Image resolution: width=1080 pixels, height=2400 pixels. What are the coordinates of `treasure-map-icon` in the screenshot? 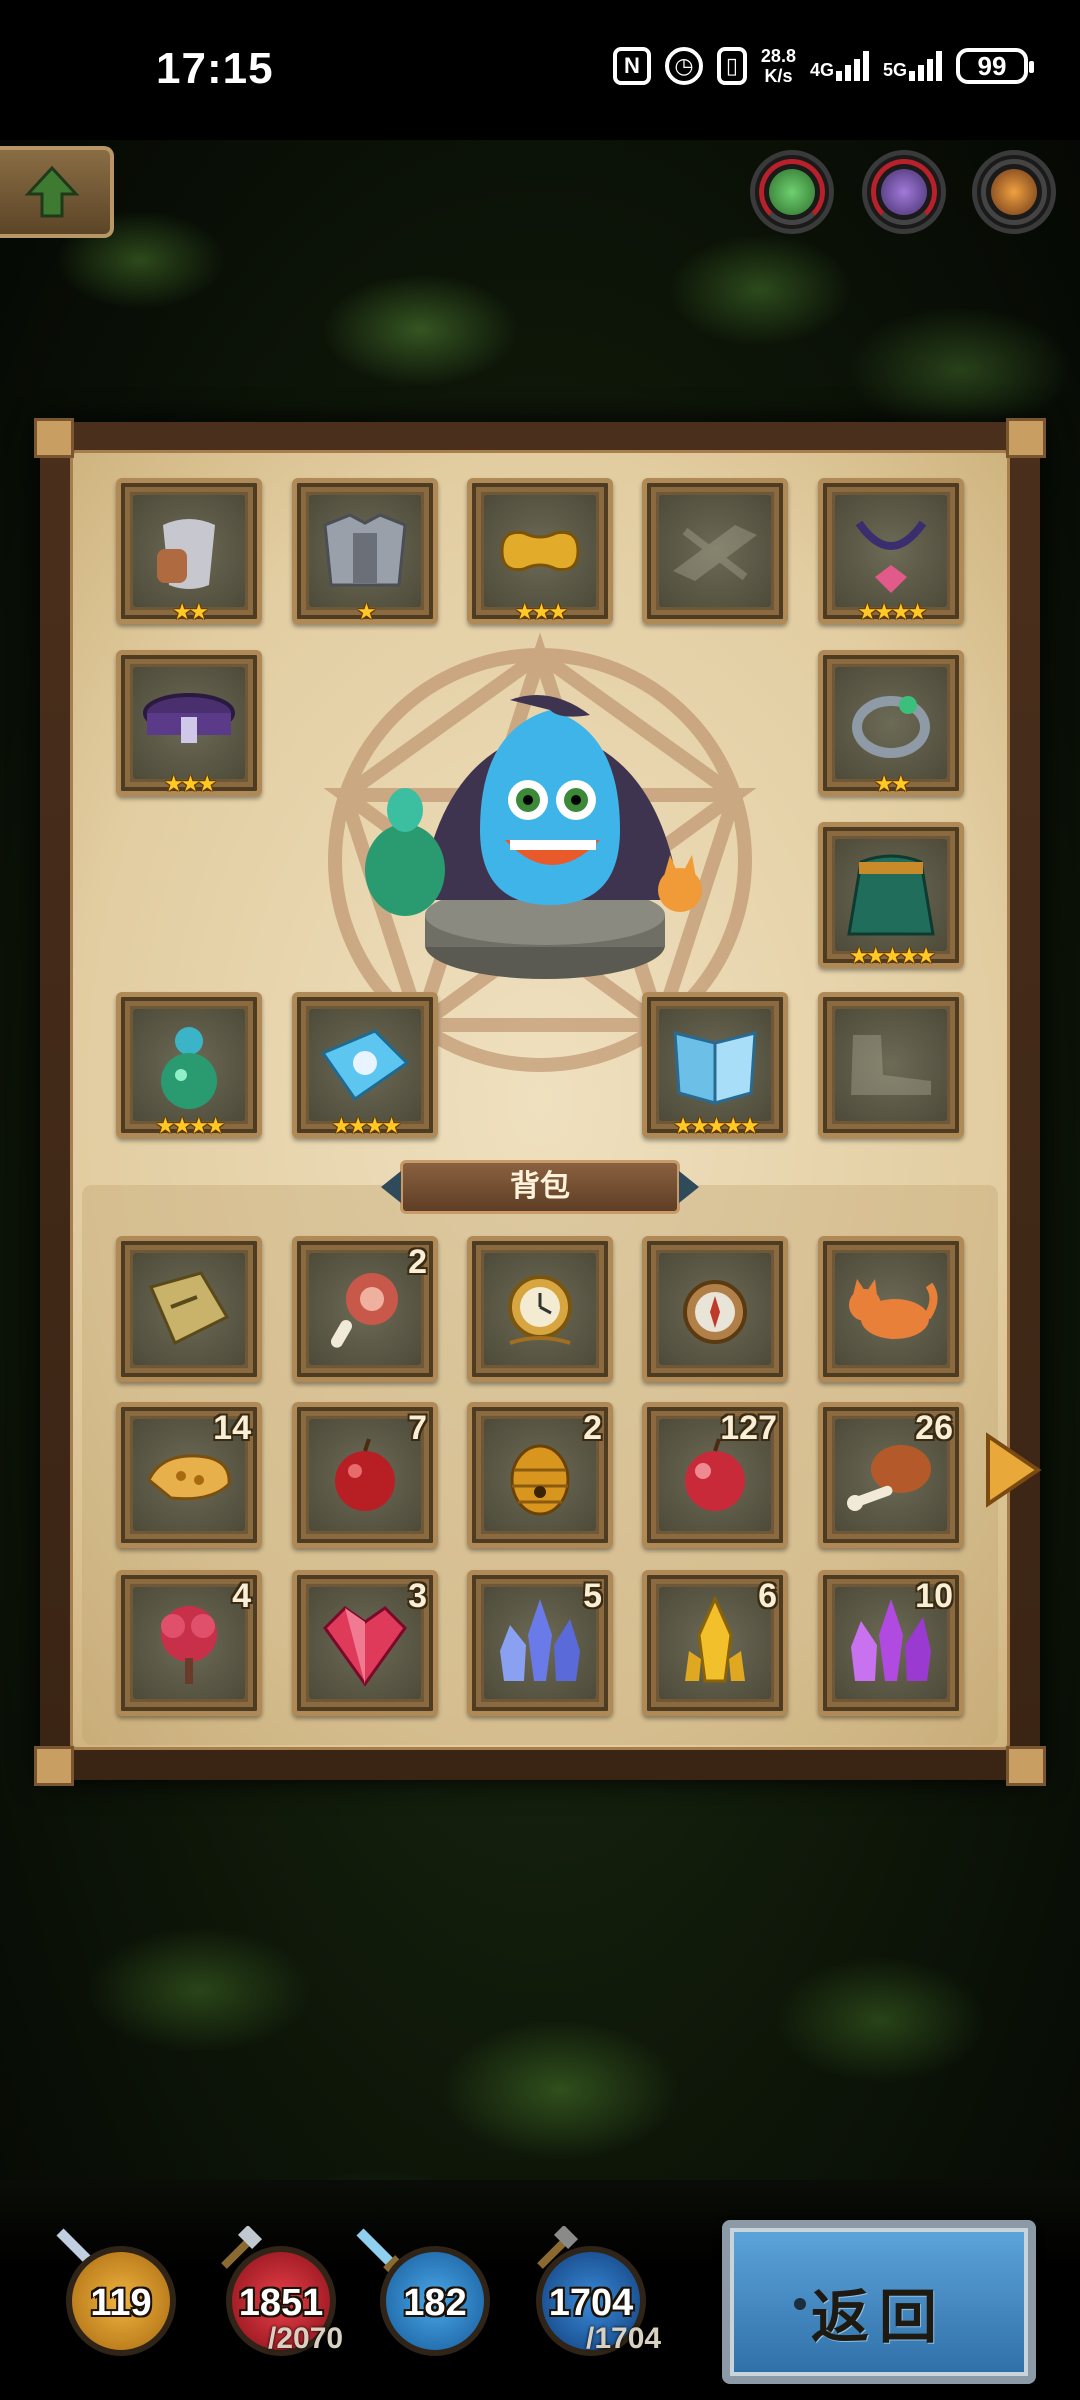 It's located at (189, 1308).